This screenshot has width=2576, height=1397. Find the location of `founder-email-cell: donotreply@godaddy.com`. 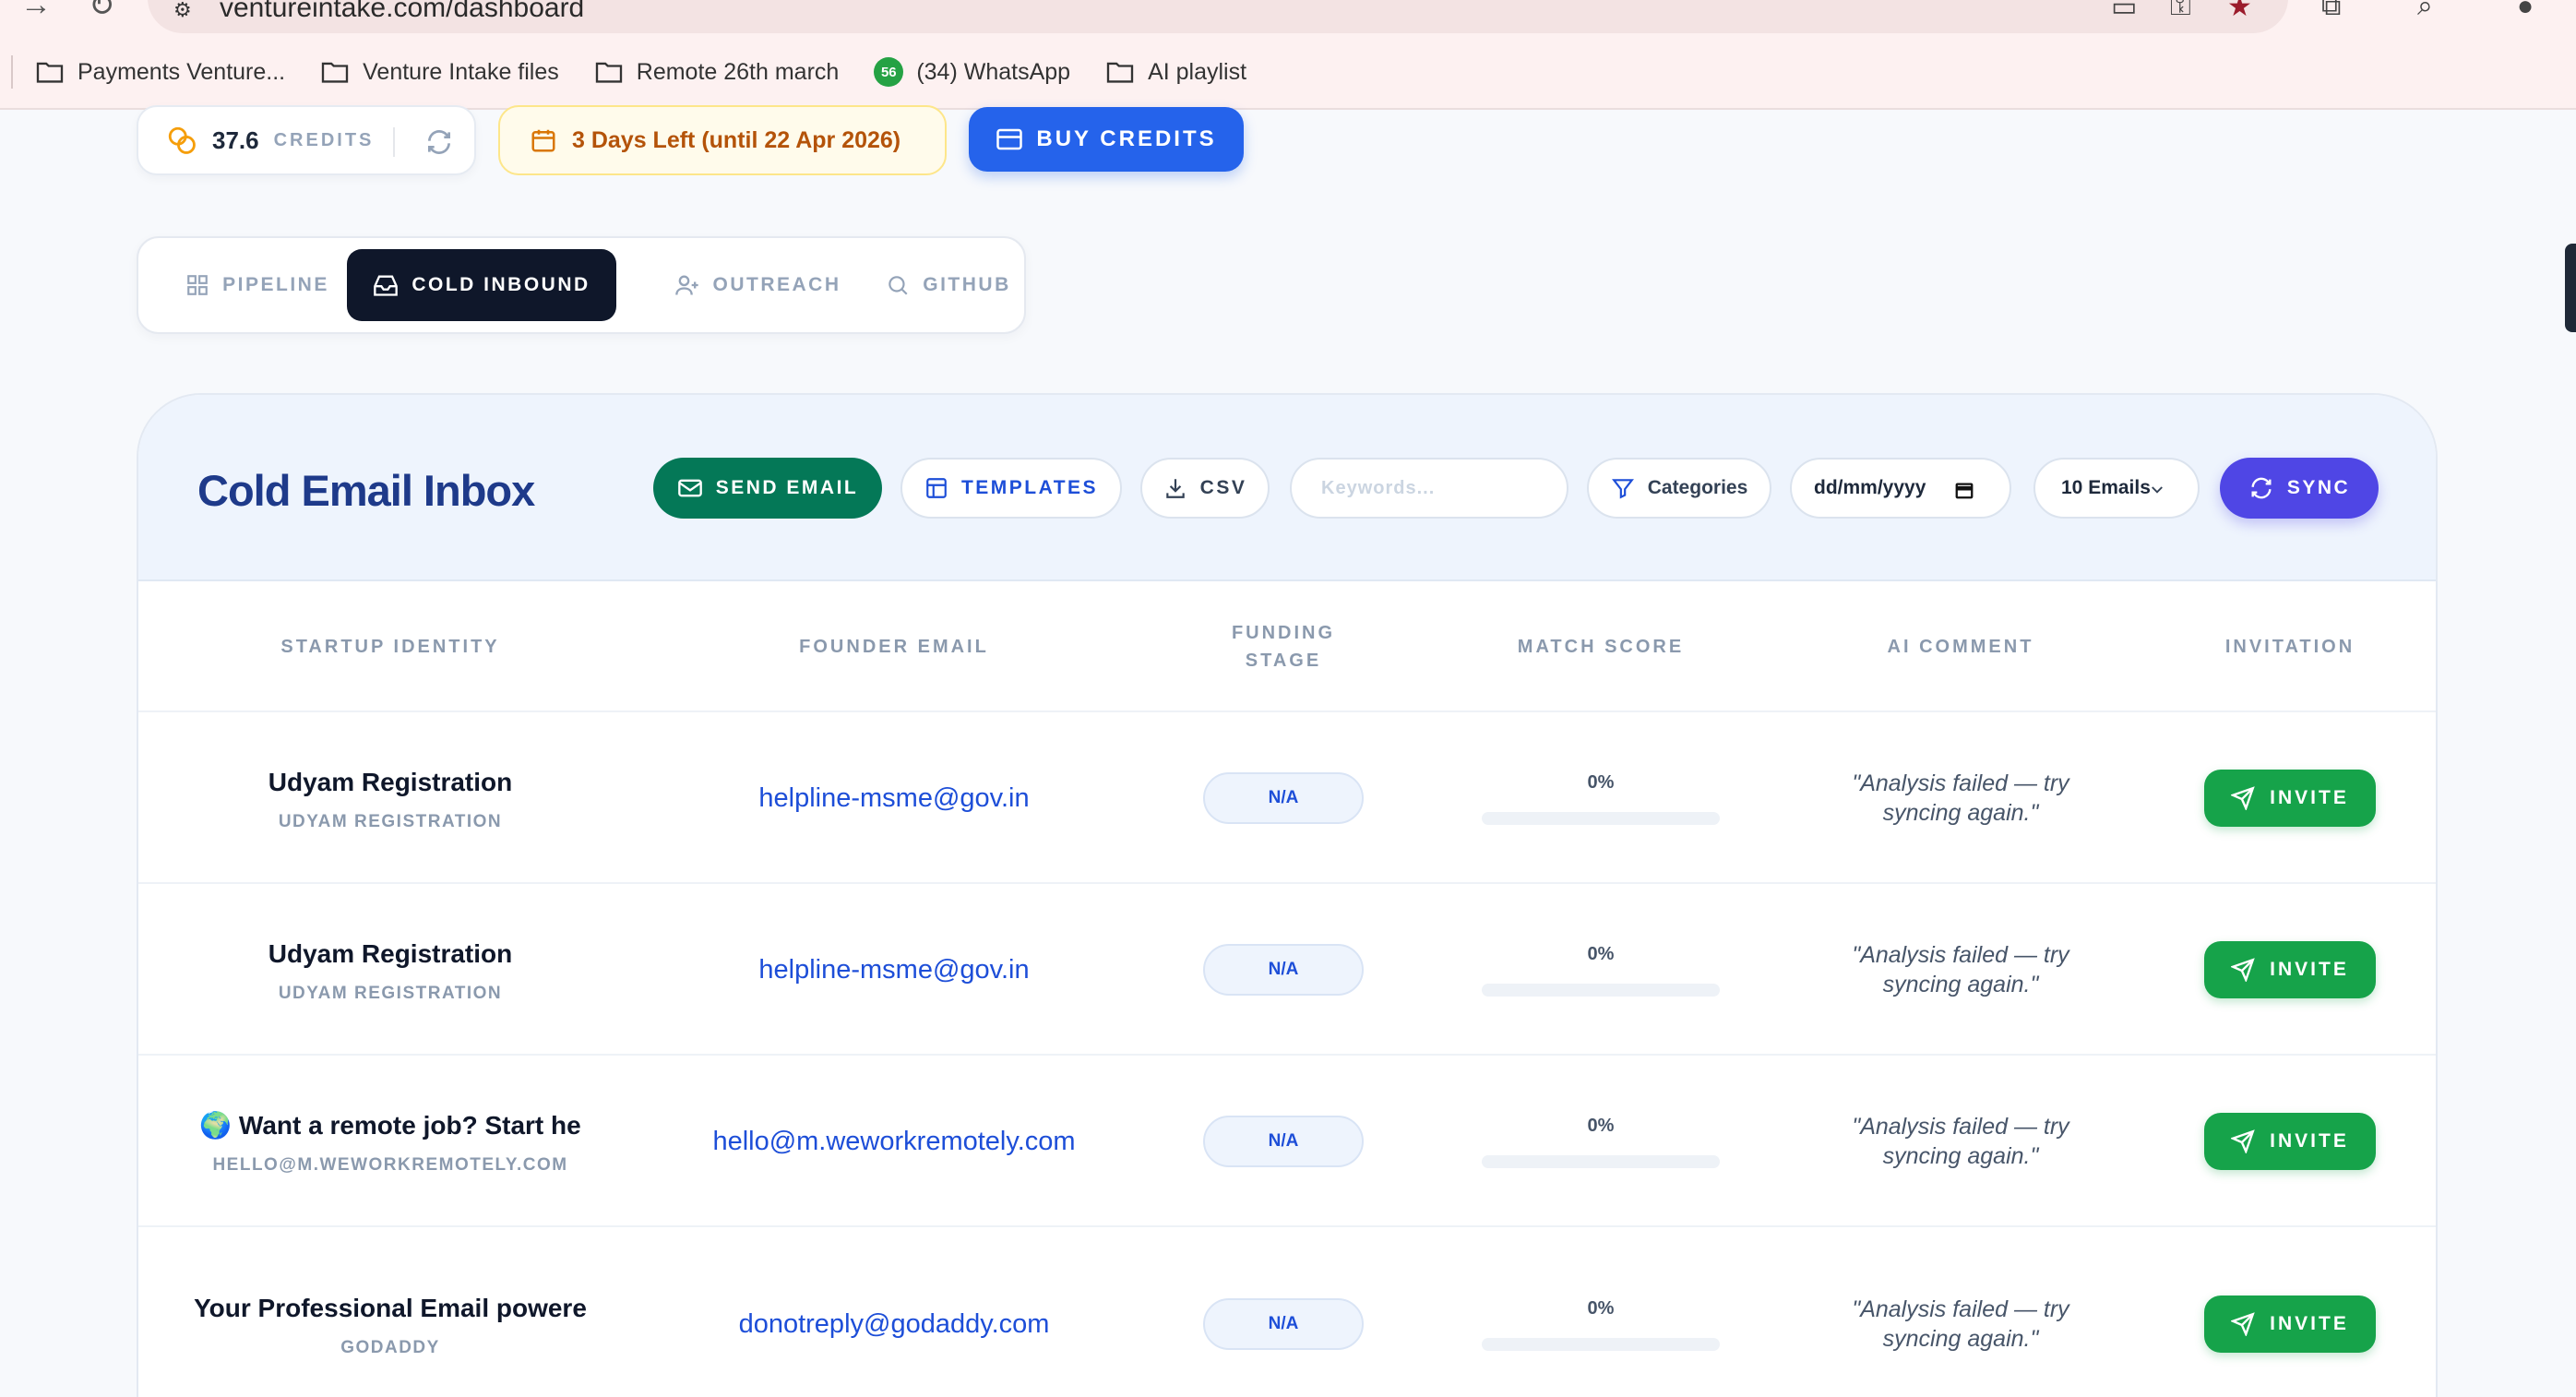

founder-email-cell: donotreply@godaddy.com is located at coordinates (894, 1312).